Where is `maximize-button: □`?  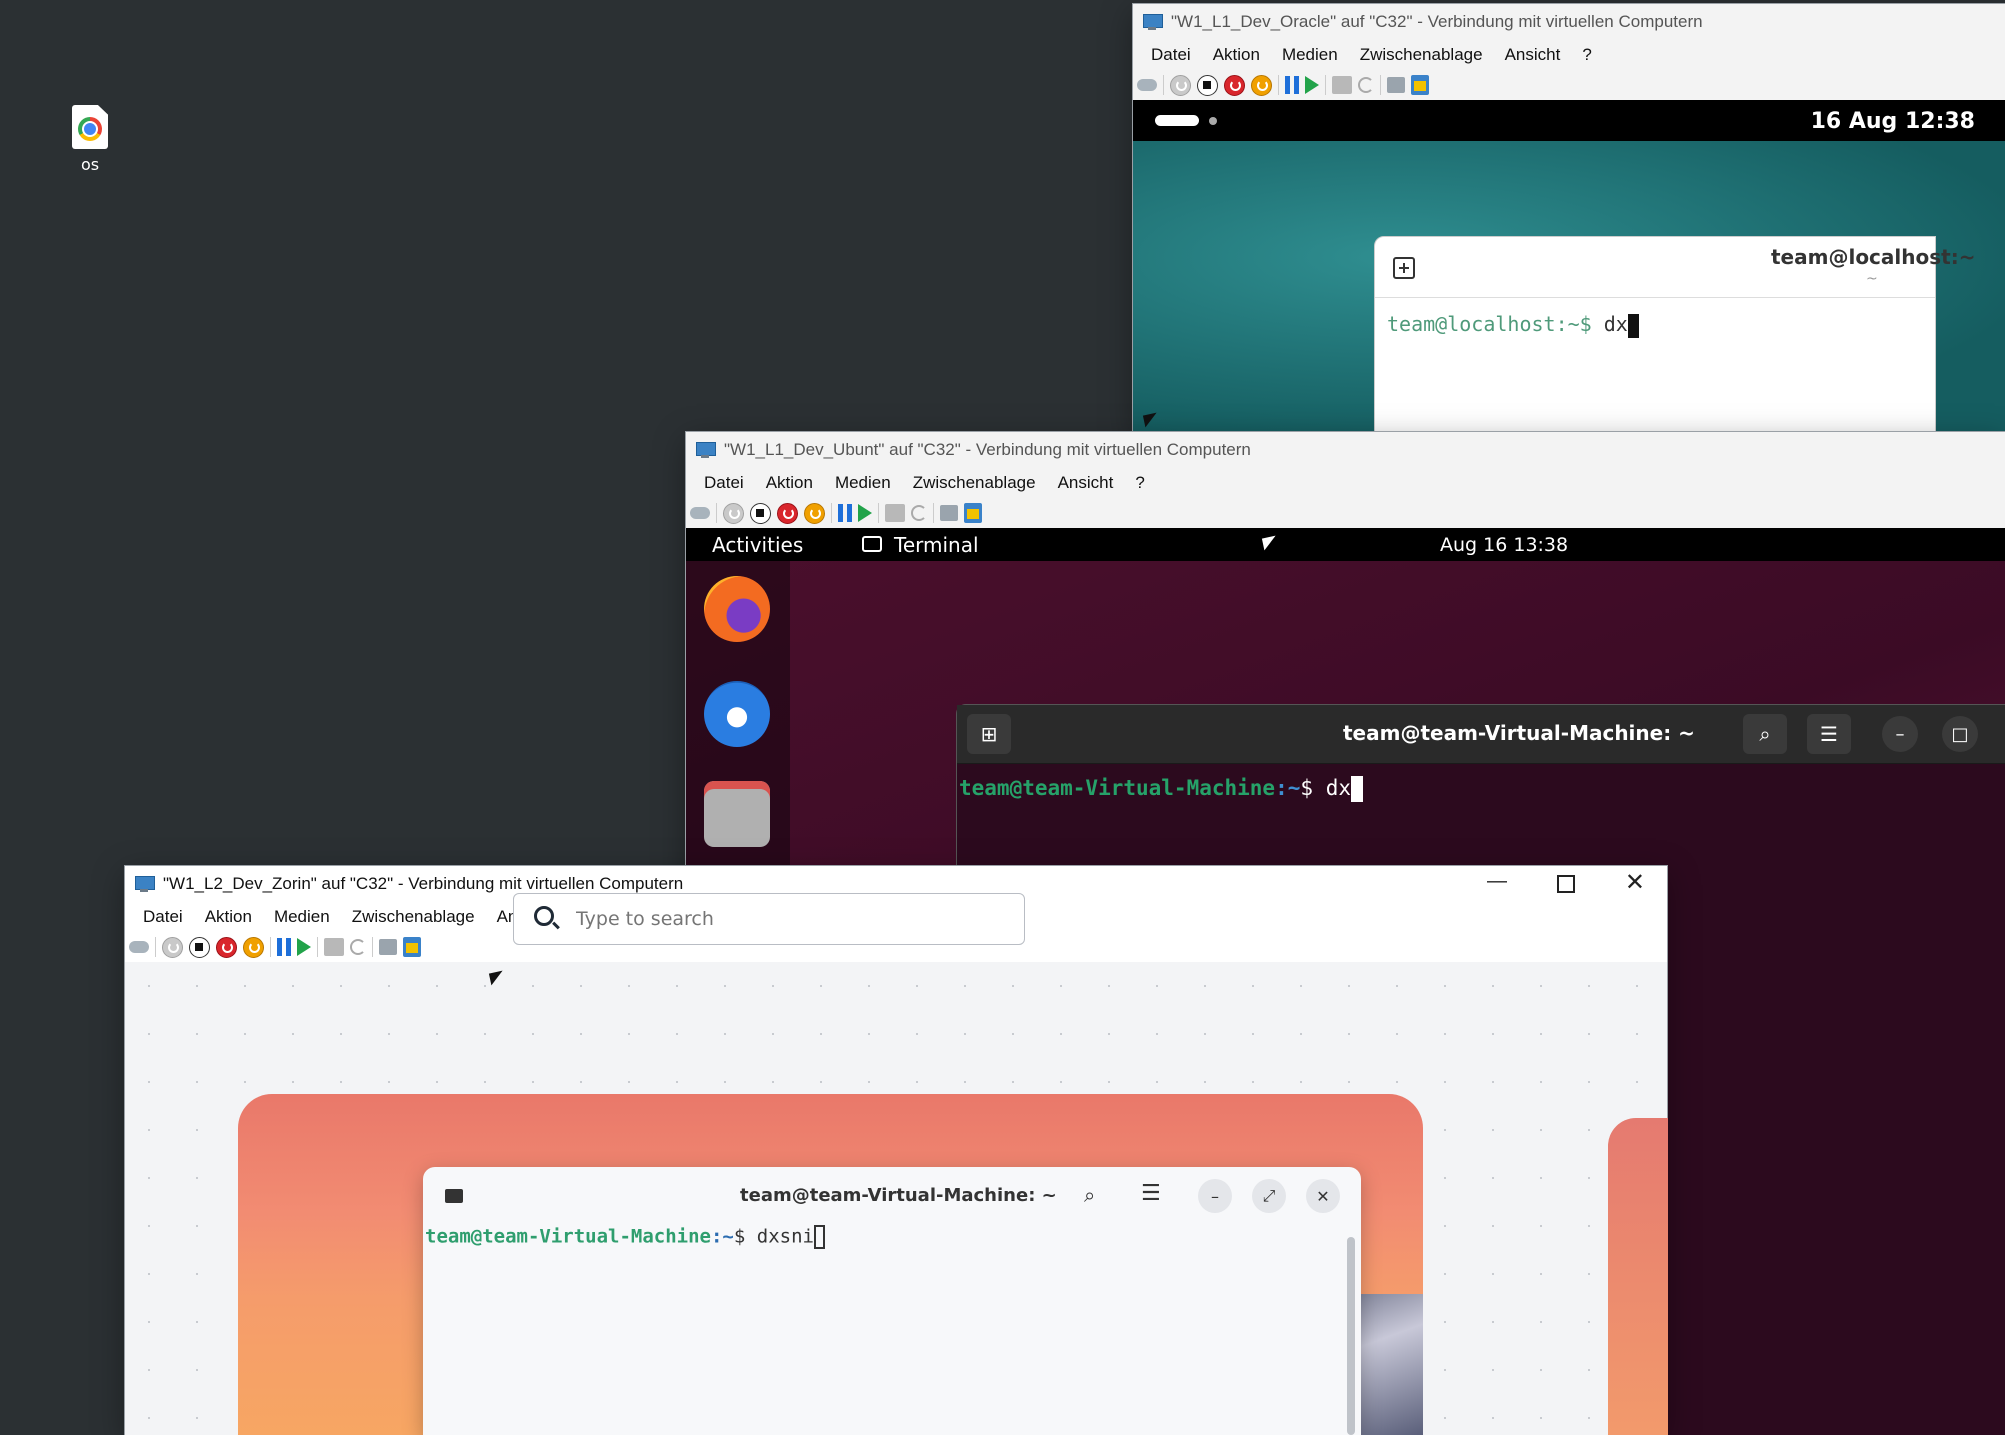 maximize-button: □ is located at coordinates (1960, 734).